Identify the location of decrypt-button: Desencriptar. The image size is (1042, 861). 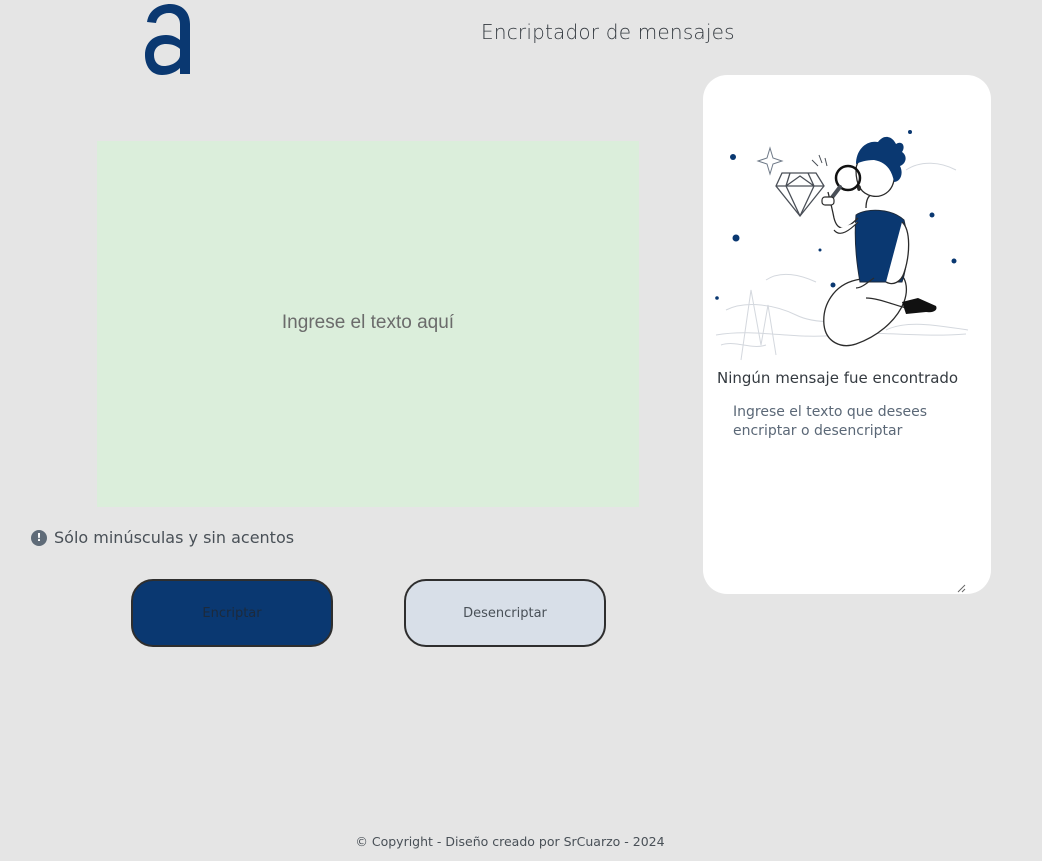
(505, 613).